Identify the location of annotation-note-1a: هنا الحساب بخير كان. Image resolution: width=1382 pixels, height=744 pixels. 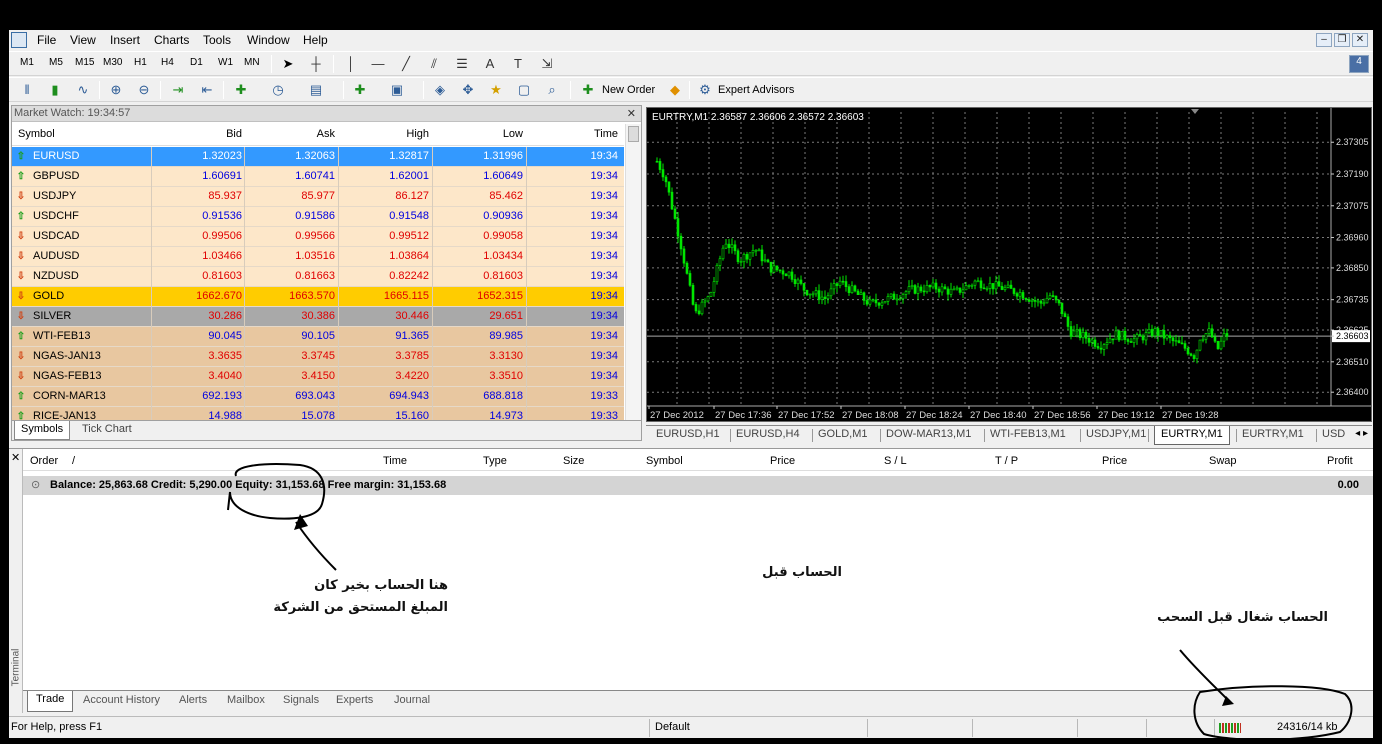
(381, 585).